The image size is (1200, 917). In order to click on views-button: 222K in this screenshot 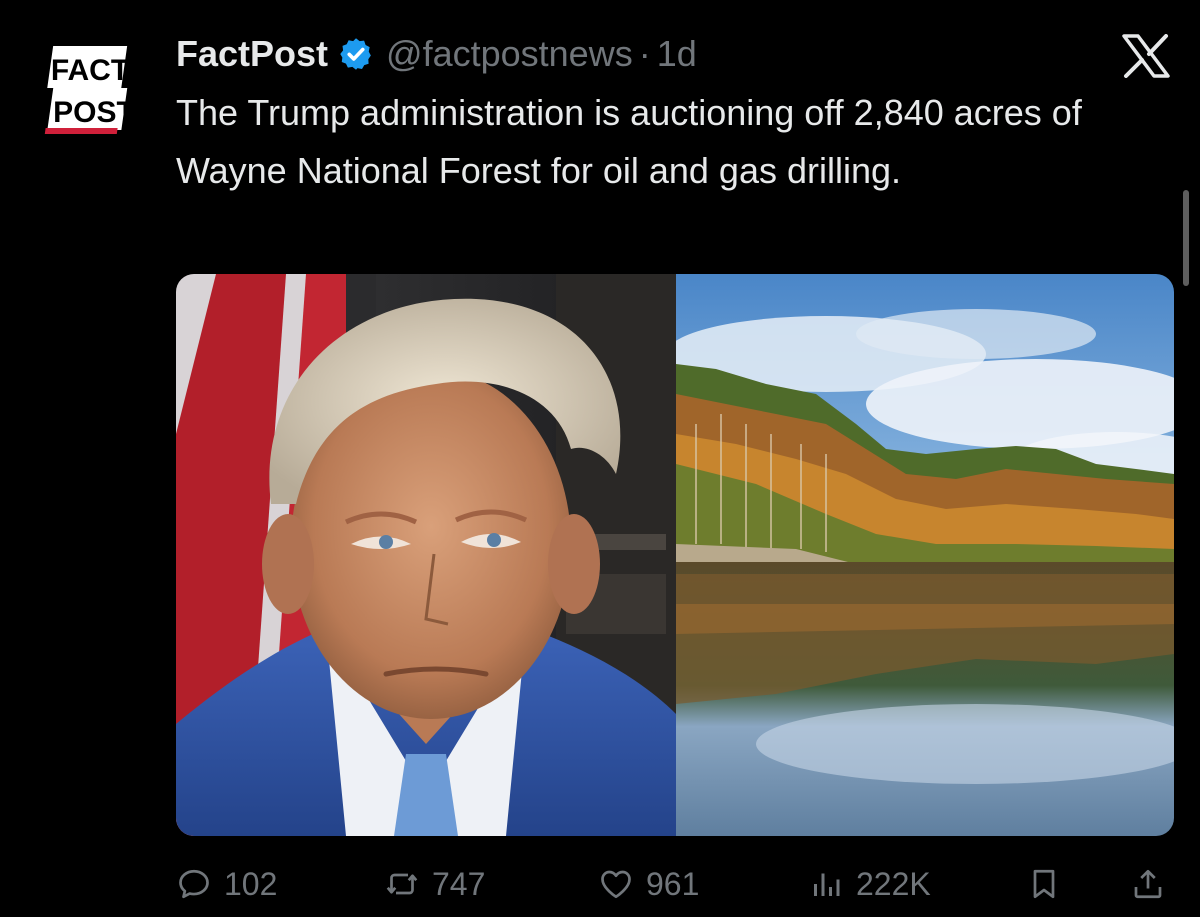, I will do `click(869, 884)`.